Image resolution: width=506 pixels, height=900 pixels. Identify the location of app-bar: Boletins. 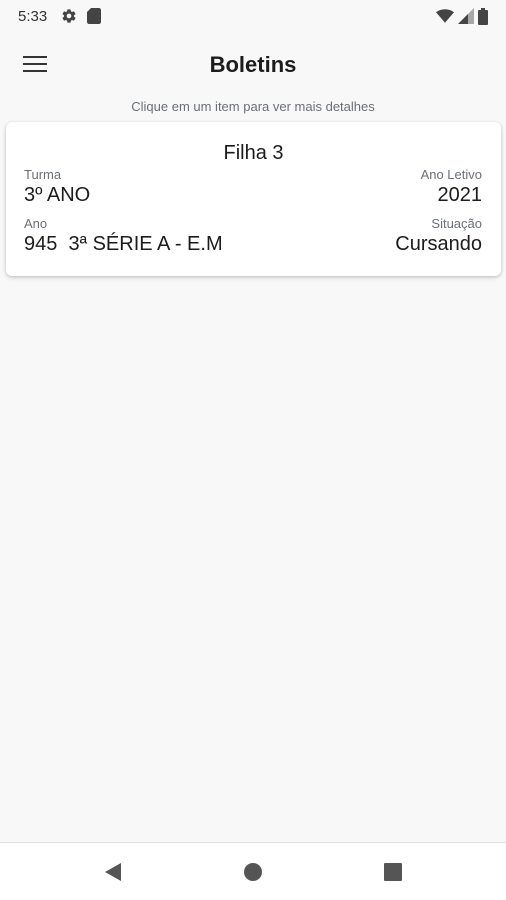
(253, 64).